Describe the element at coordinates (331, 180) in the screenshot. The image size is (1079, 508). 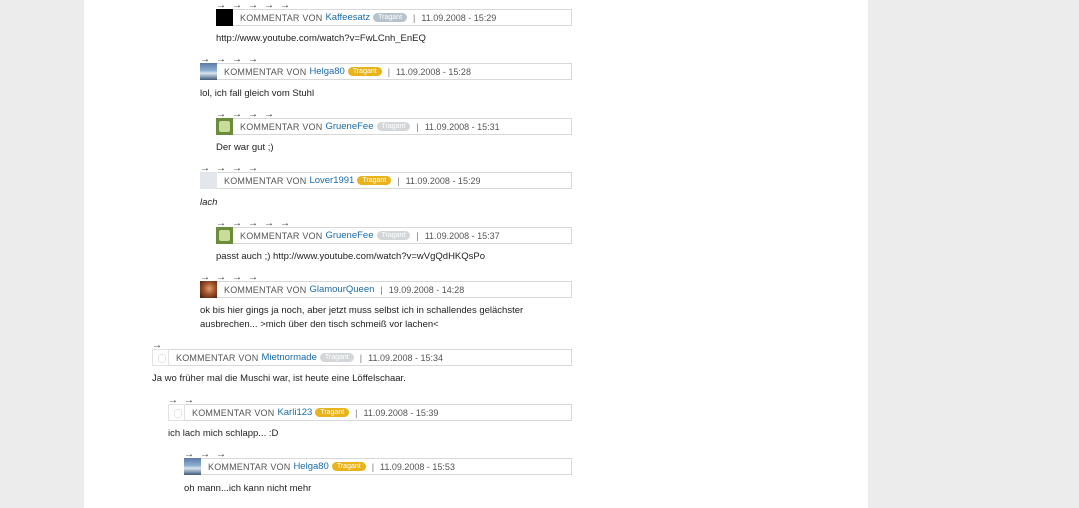
I see `username-link: Lover1991` at that location.